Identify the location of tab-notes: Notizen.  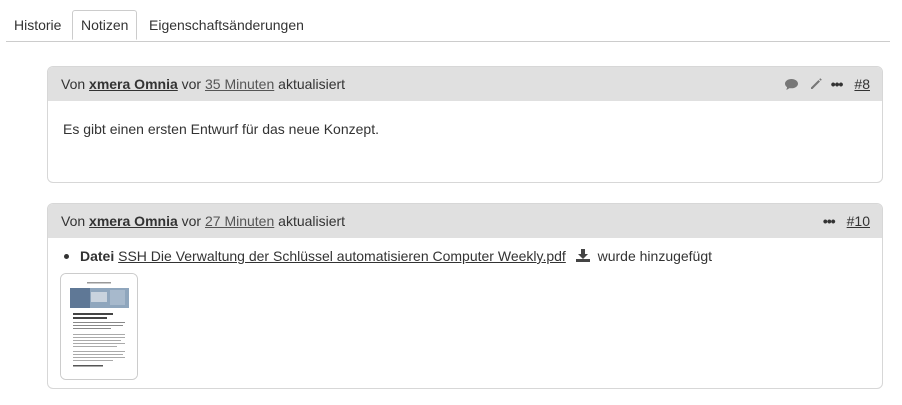
(105, 25).